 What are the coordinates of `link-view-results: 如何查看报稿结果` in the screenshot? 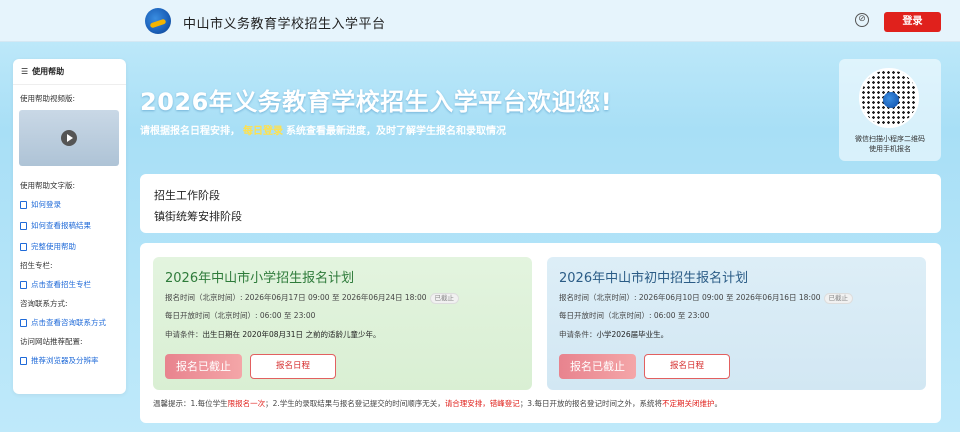 It's located at (69, 225).